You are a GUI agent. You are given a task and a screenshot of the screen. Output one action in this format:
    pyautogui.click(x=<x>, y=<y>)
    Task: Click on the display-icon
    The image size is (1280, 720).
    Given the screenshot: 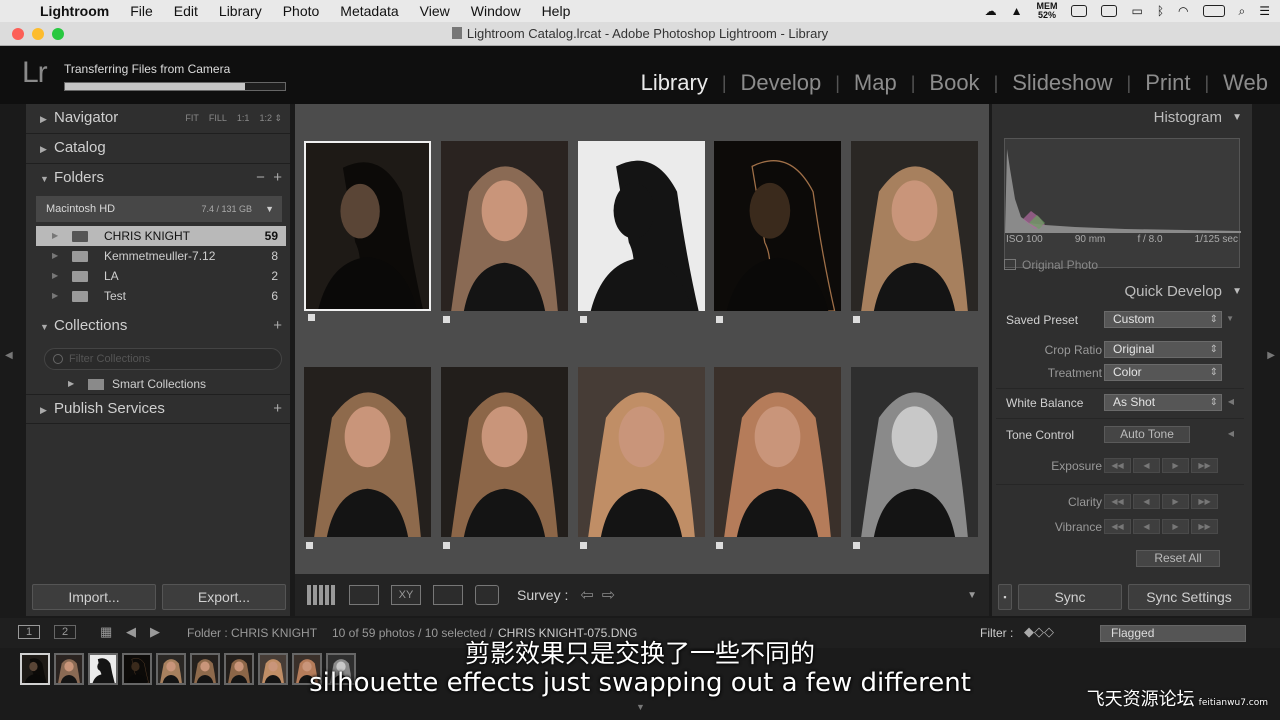 What is the action you would take?
    pyautogui.click(x=1109, y=11)
    